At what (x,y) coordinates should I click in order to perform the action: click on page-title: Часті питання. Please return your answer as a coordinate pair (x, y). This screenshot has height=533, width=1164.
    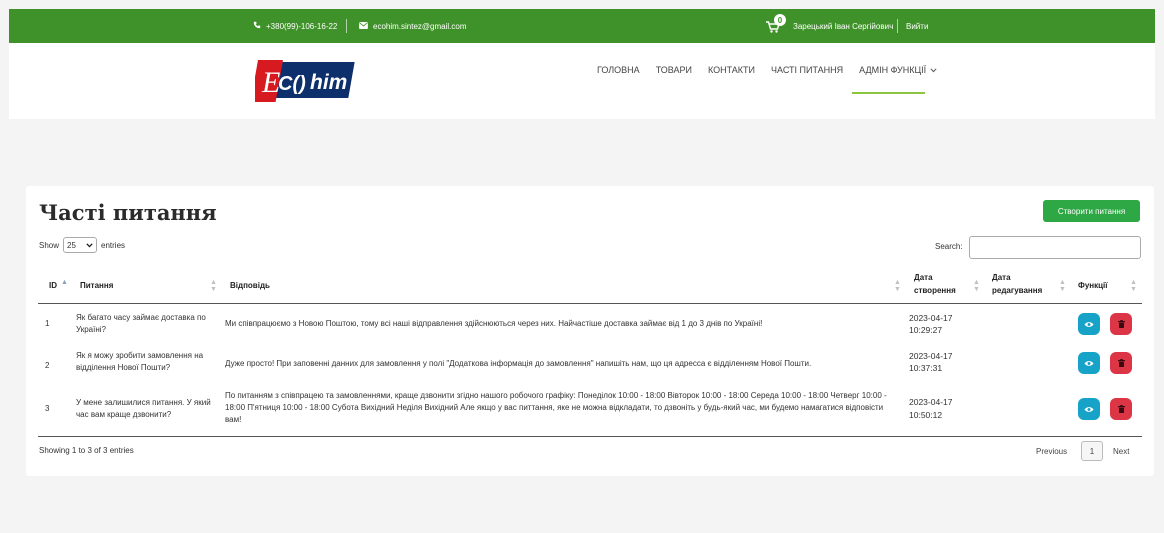
    Looking at the image, I should click on (128, 212).